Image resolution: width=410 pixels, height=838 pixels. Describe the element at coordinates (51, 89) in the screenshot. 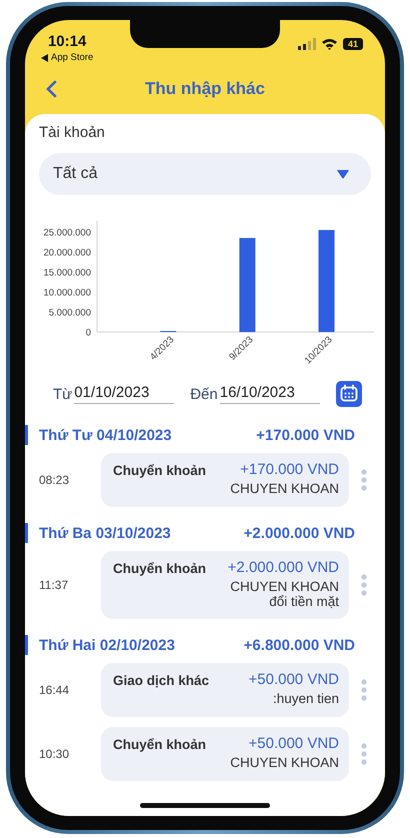

I see `back-icon` at that location.